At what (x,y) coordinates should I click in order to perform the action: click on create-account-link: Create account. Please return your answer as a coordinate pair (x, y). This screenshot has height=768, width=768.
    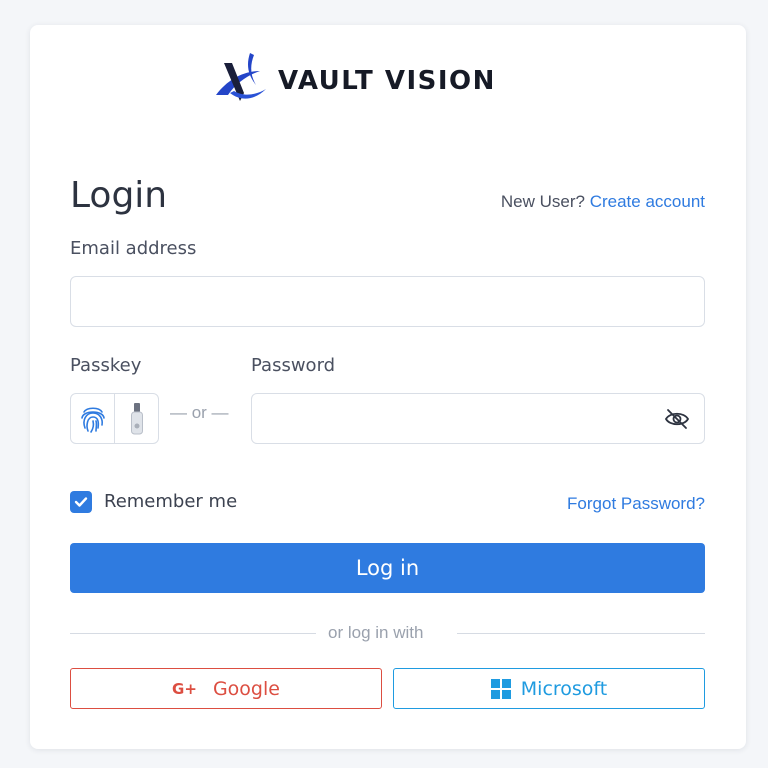
    Looking at the image, I should click on (647, 201).